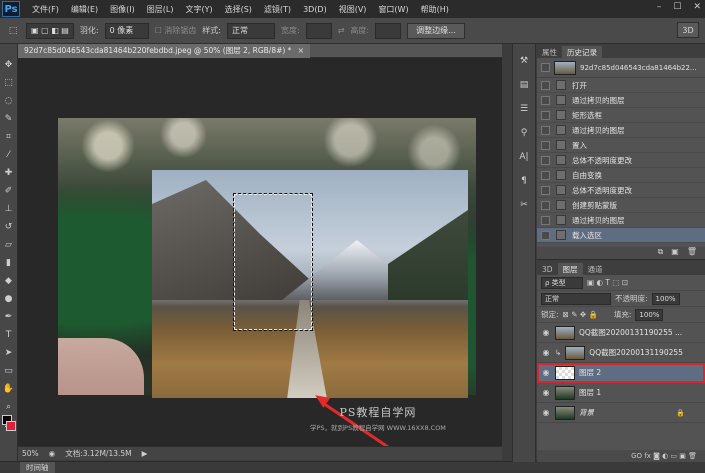 This screenshot has width=705, height=473. I want to click on history-step: 打开, so click(621, 85).